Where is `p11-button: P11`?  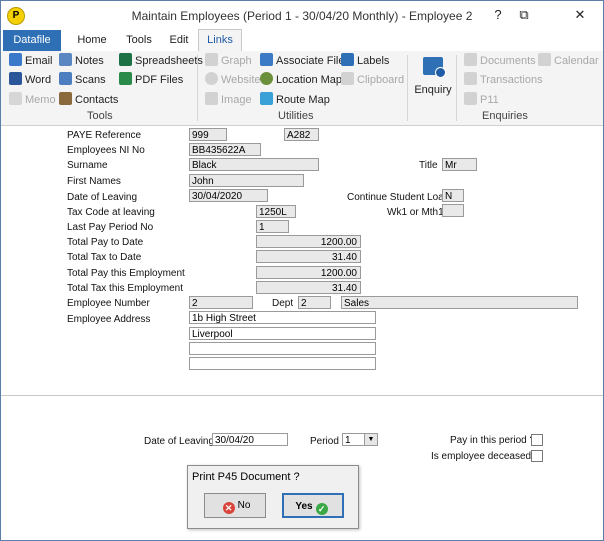
p11-button: P11 is located at coordinates (481, 100).